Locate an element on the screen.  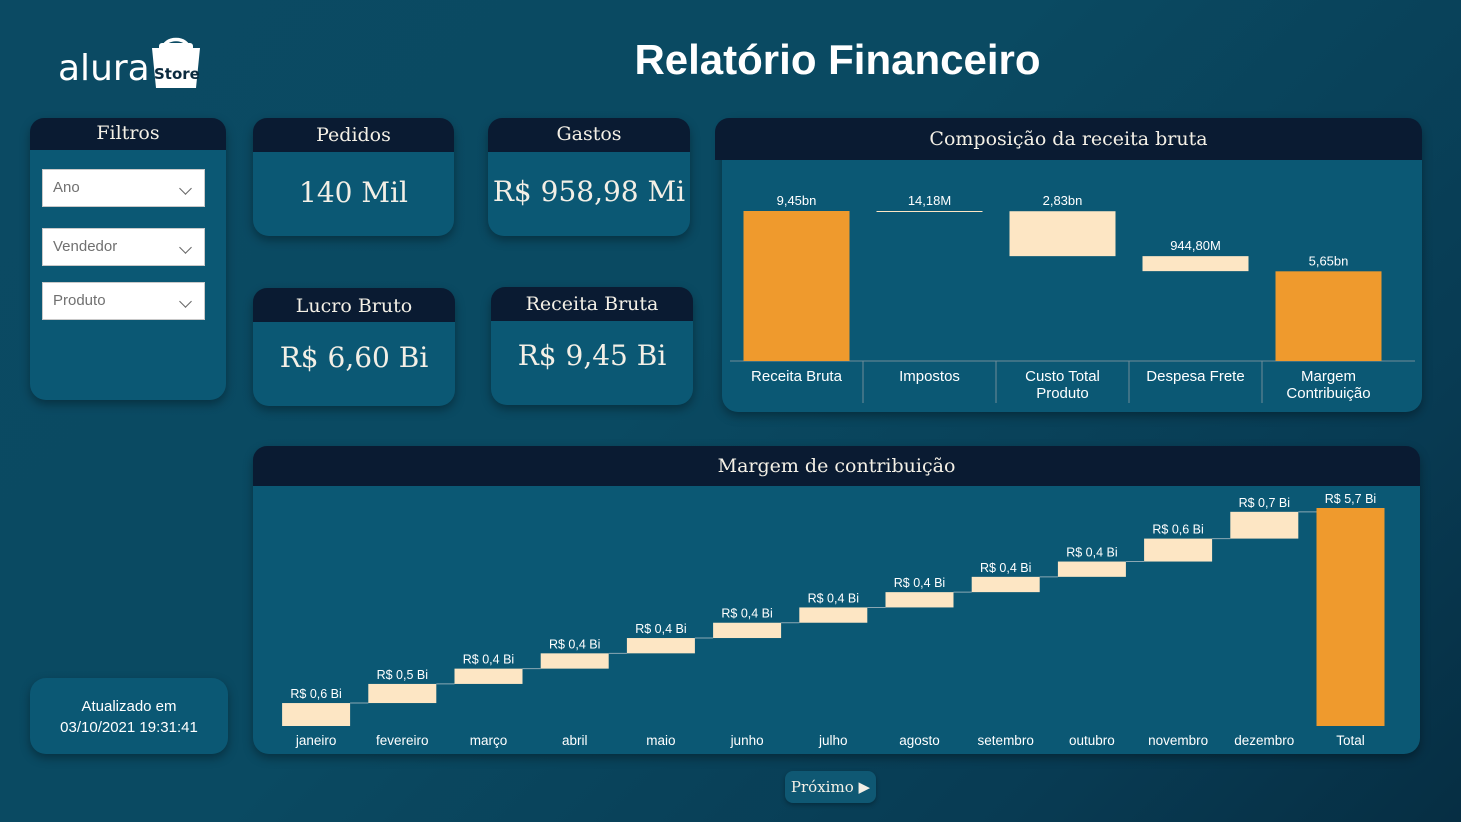
kpi-card-pedidos: Pedidos 140 Mil is located at coordinates (353, 177).